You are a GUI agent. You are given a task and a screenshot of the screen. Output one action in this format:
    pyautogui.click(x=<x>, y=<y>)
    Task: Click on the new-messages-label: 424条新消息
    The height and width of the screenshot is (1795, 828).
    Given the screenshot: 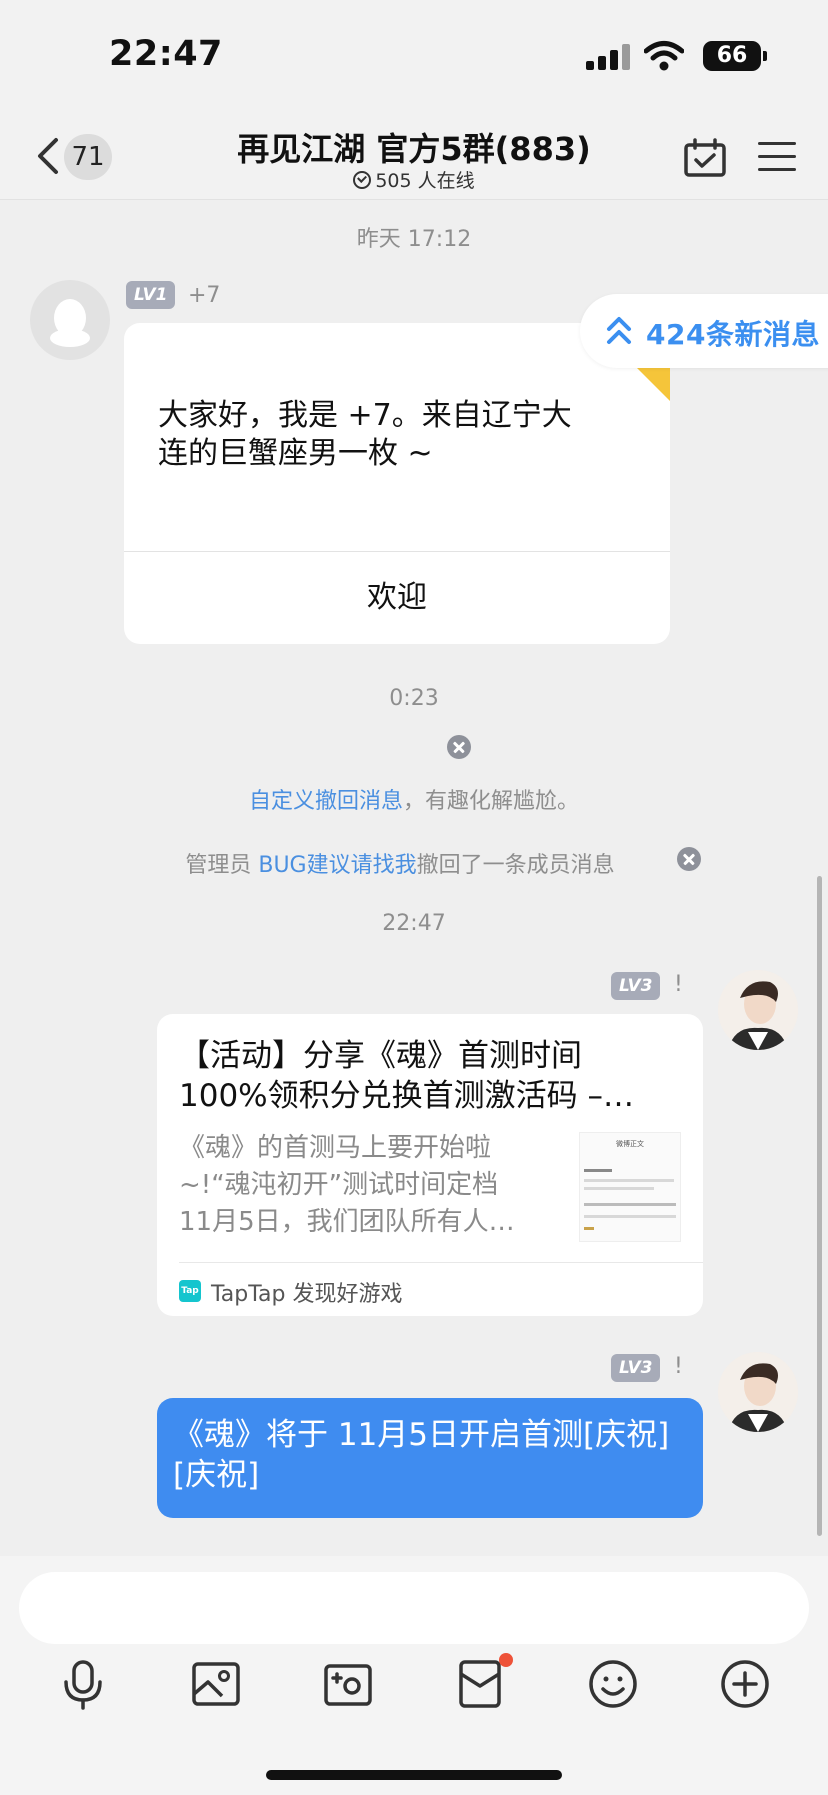 What is the action you would take?
    pyautogui.click(x=733, y=334)
    